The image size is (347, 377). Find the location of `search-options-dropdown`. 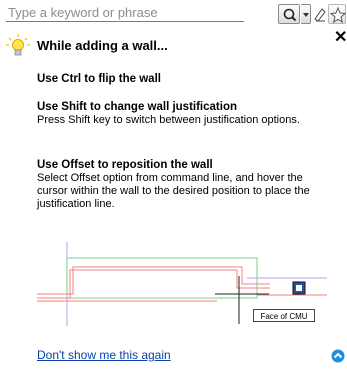

search-options-dropdown is located at coordinates (306, 14).